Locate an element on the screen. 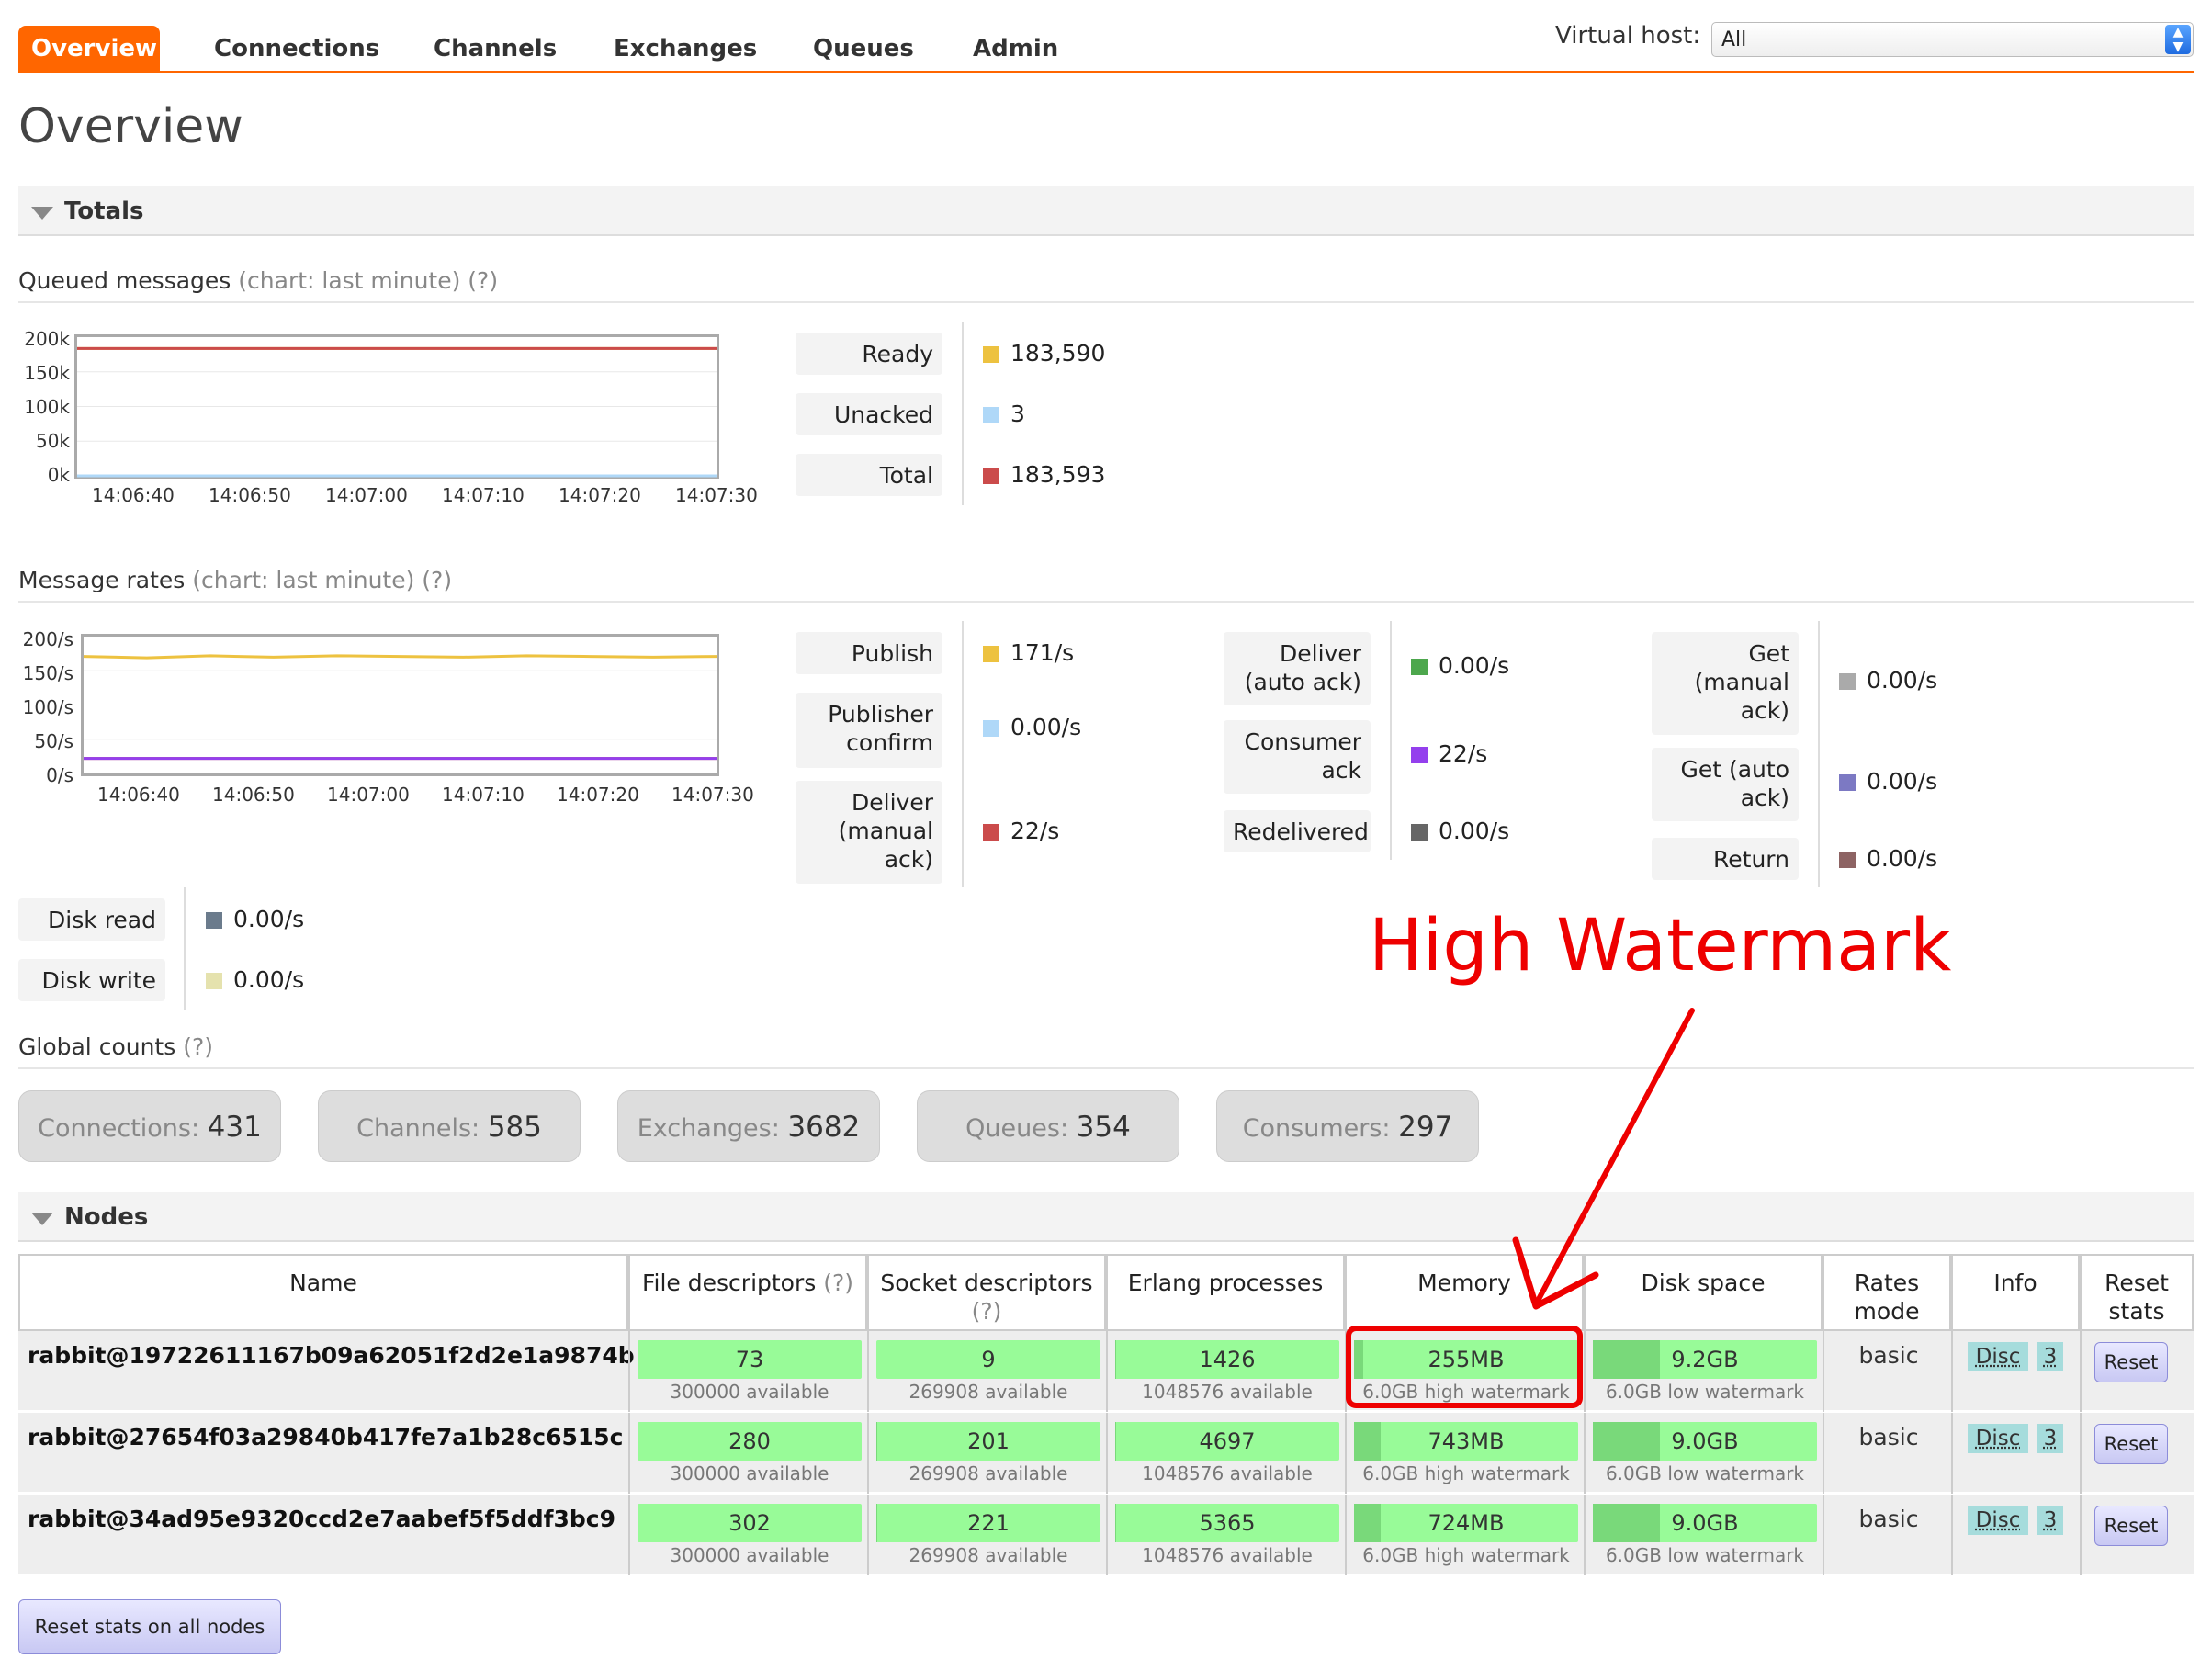 The width and height of the screenshot is (2212, 1670). collapse-triangle-icon is located at coordinates (42, 1219).